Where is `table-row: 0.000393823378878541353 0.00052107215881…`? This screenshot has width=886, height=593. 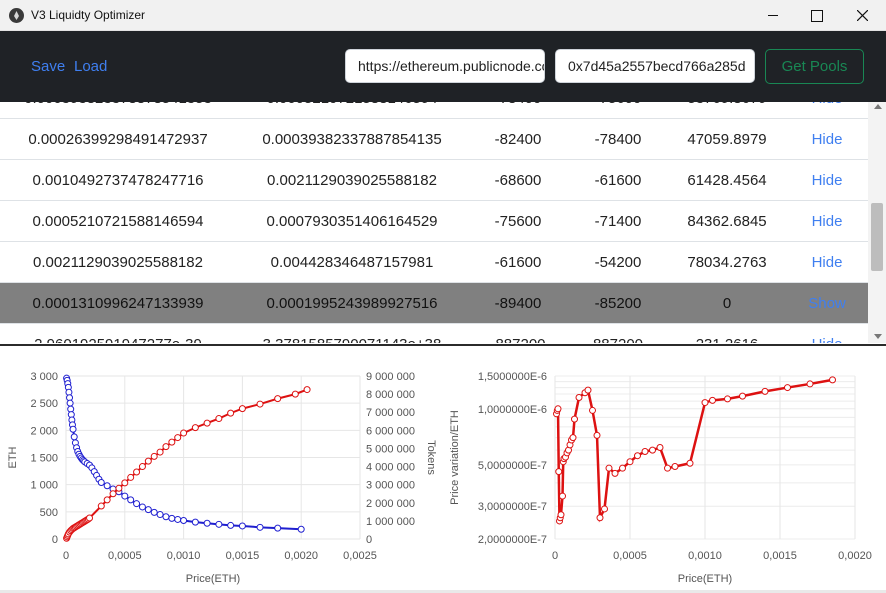 table-row: 0.000393823378878541353 0.00052107215881… is located at coordinates (434, 110).